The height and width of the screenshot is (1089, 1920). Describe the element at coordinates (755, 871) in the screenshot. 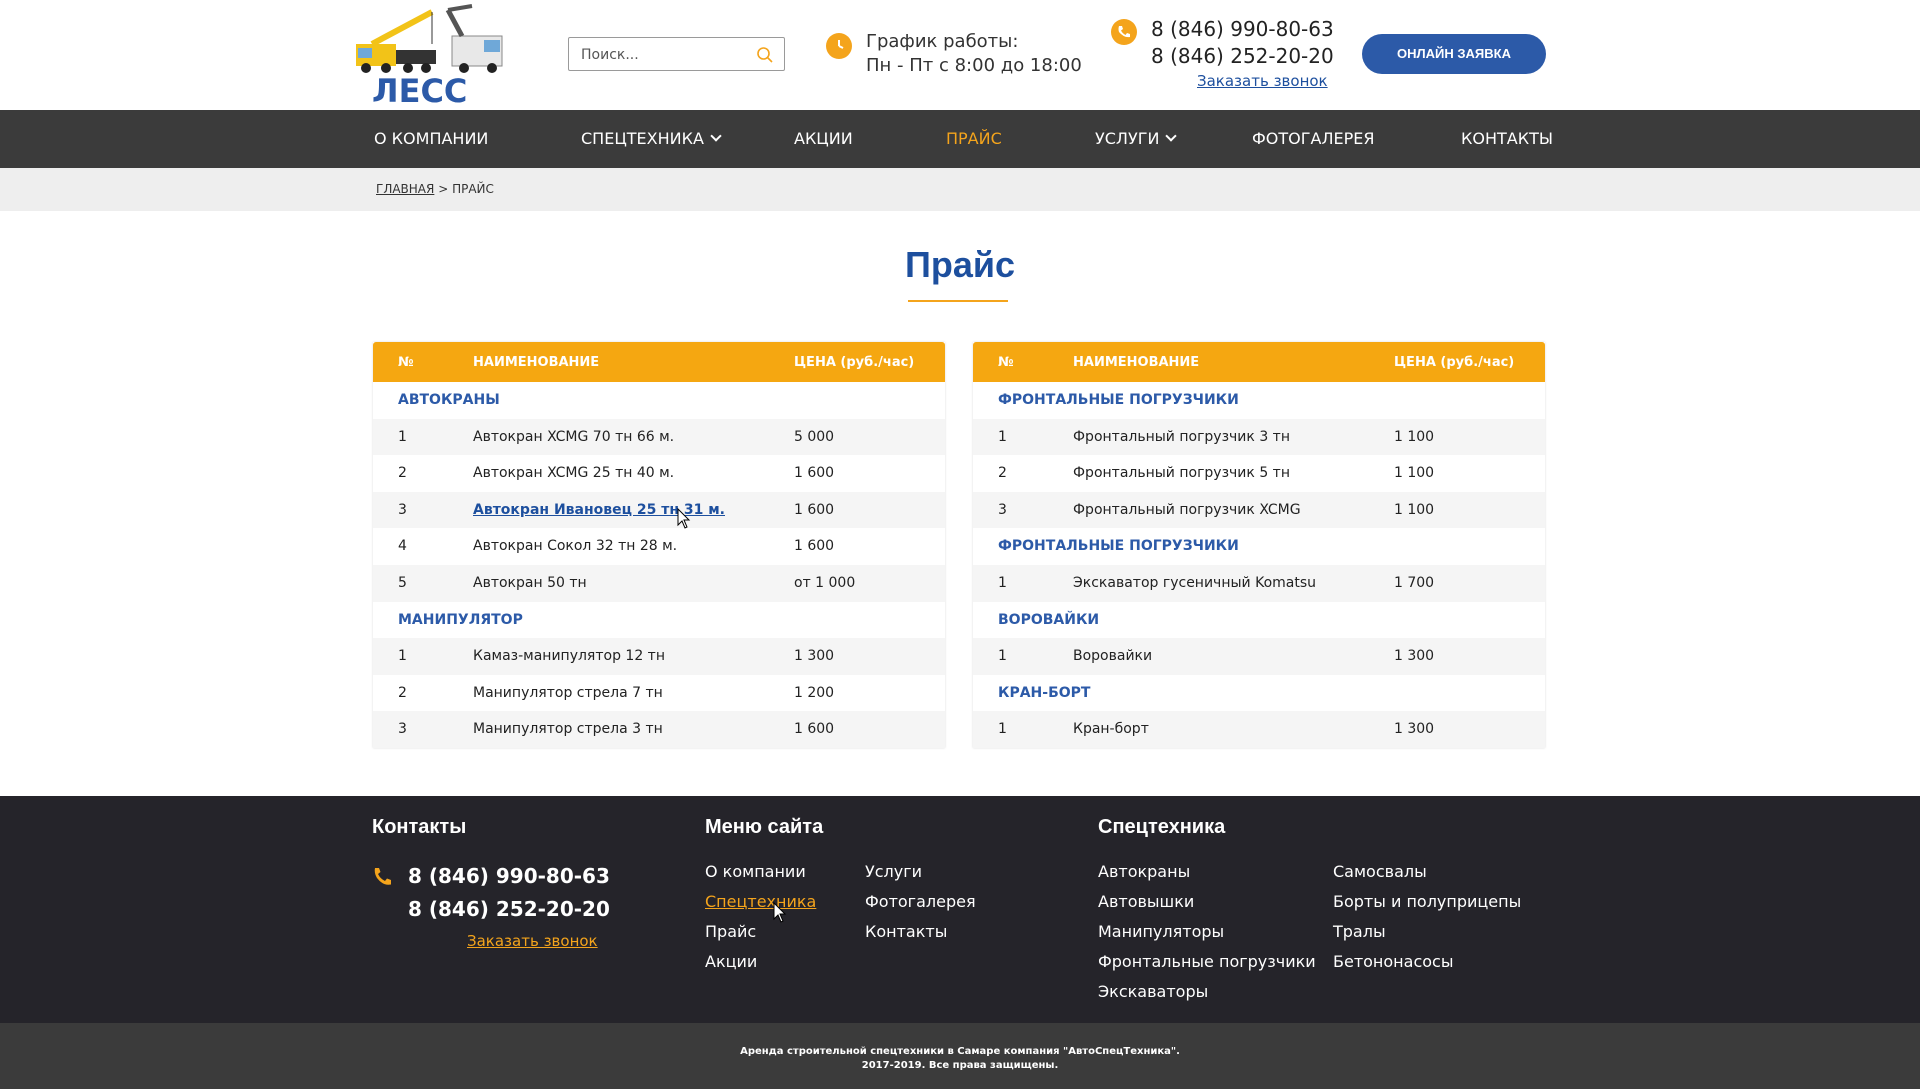

I see `footer-link-about: О компании` at that location.